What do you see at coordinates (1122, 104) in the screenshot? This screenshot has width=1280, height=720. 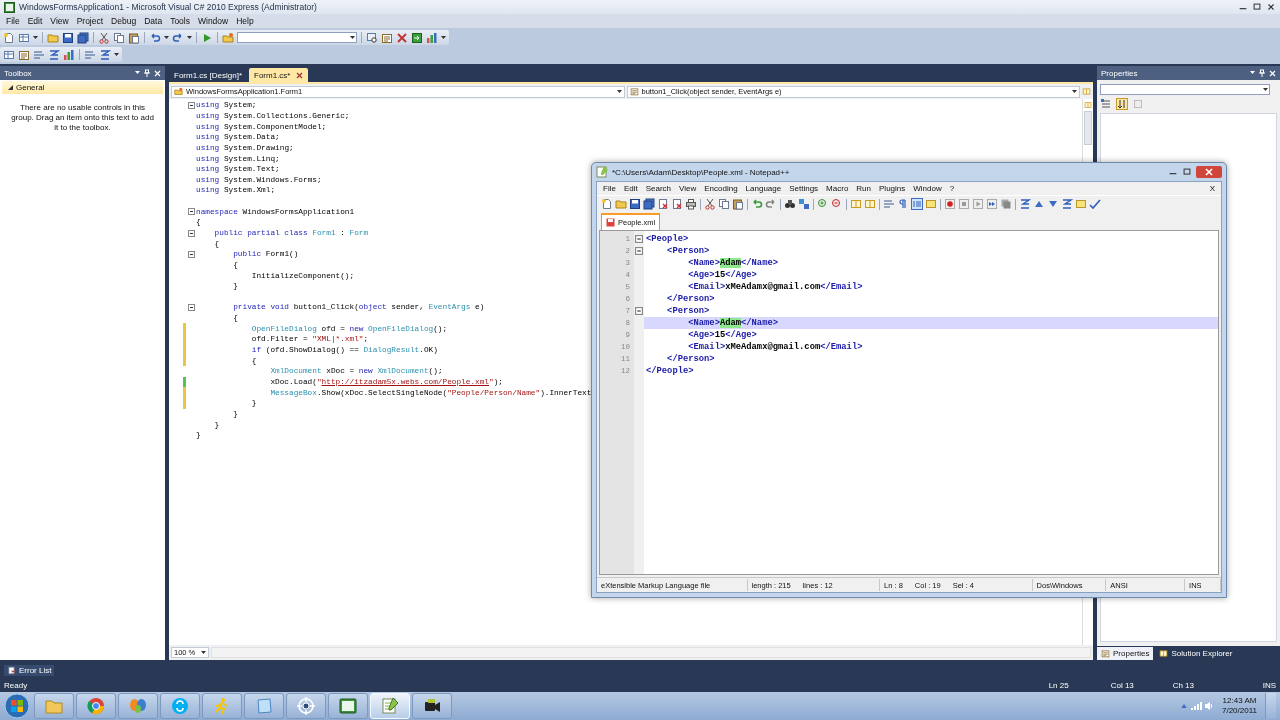 I see `alphabetical-icon` at bounding box center [1122, 104].